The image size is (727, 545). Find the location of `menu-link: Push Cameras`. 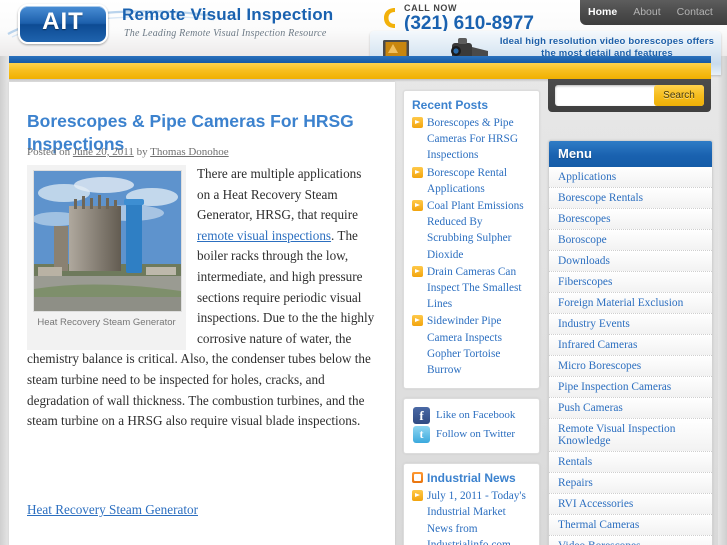

menu-link: Push Cameras is located at coordinates (630, 408).